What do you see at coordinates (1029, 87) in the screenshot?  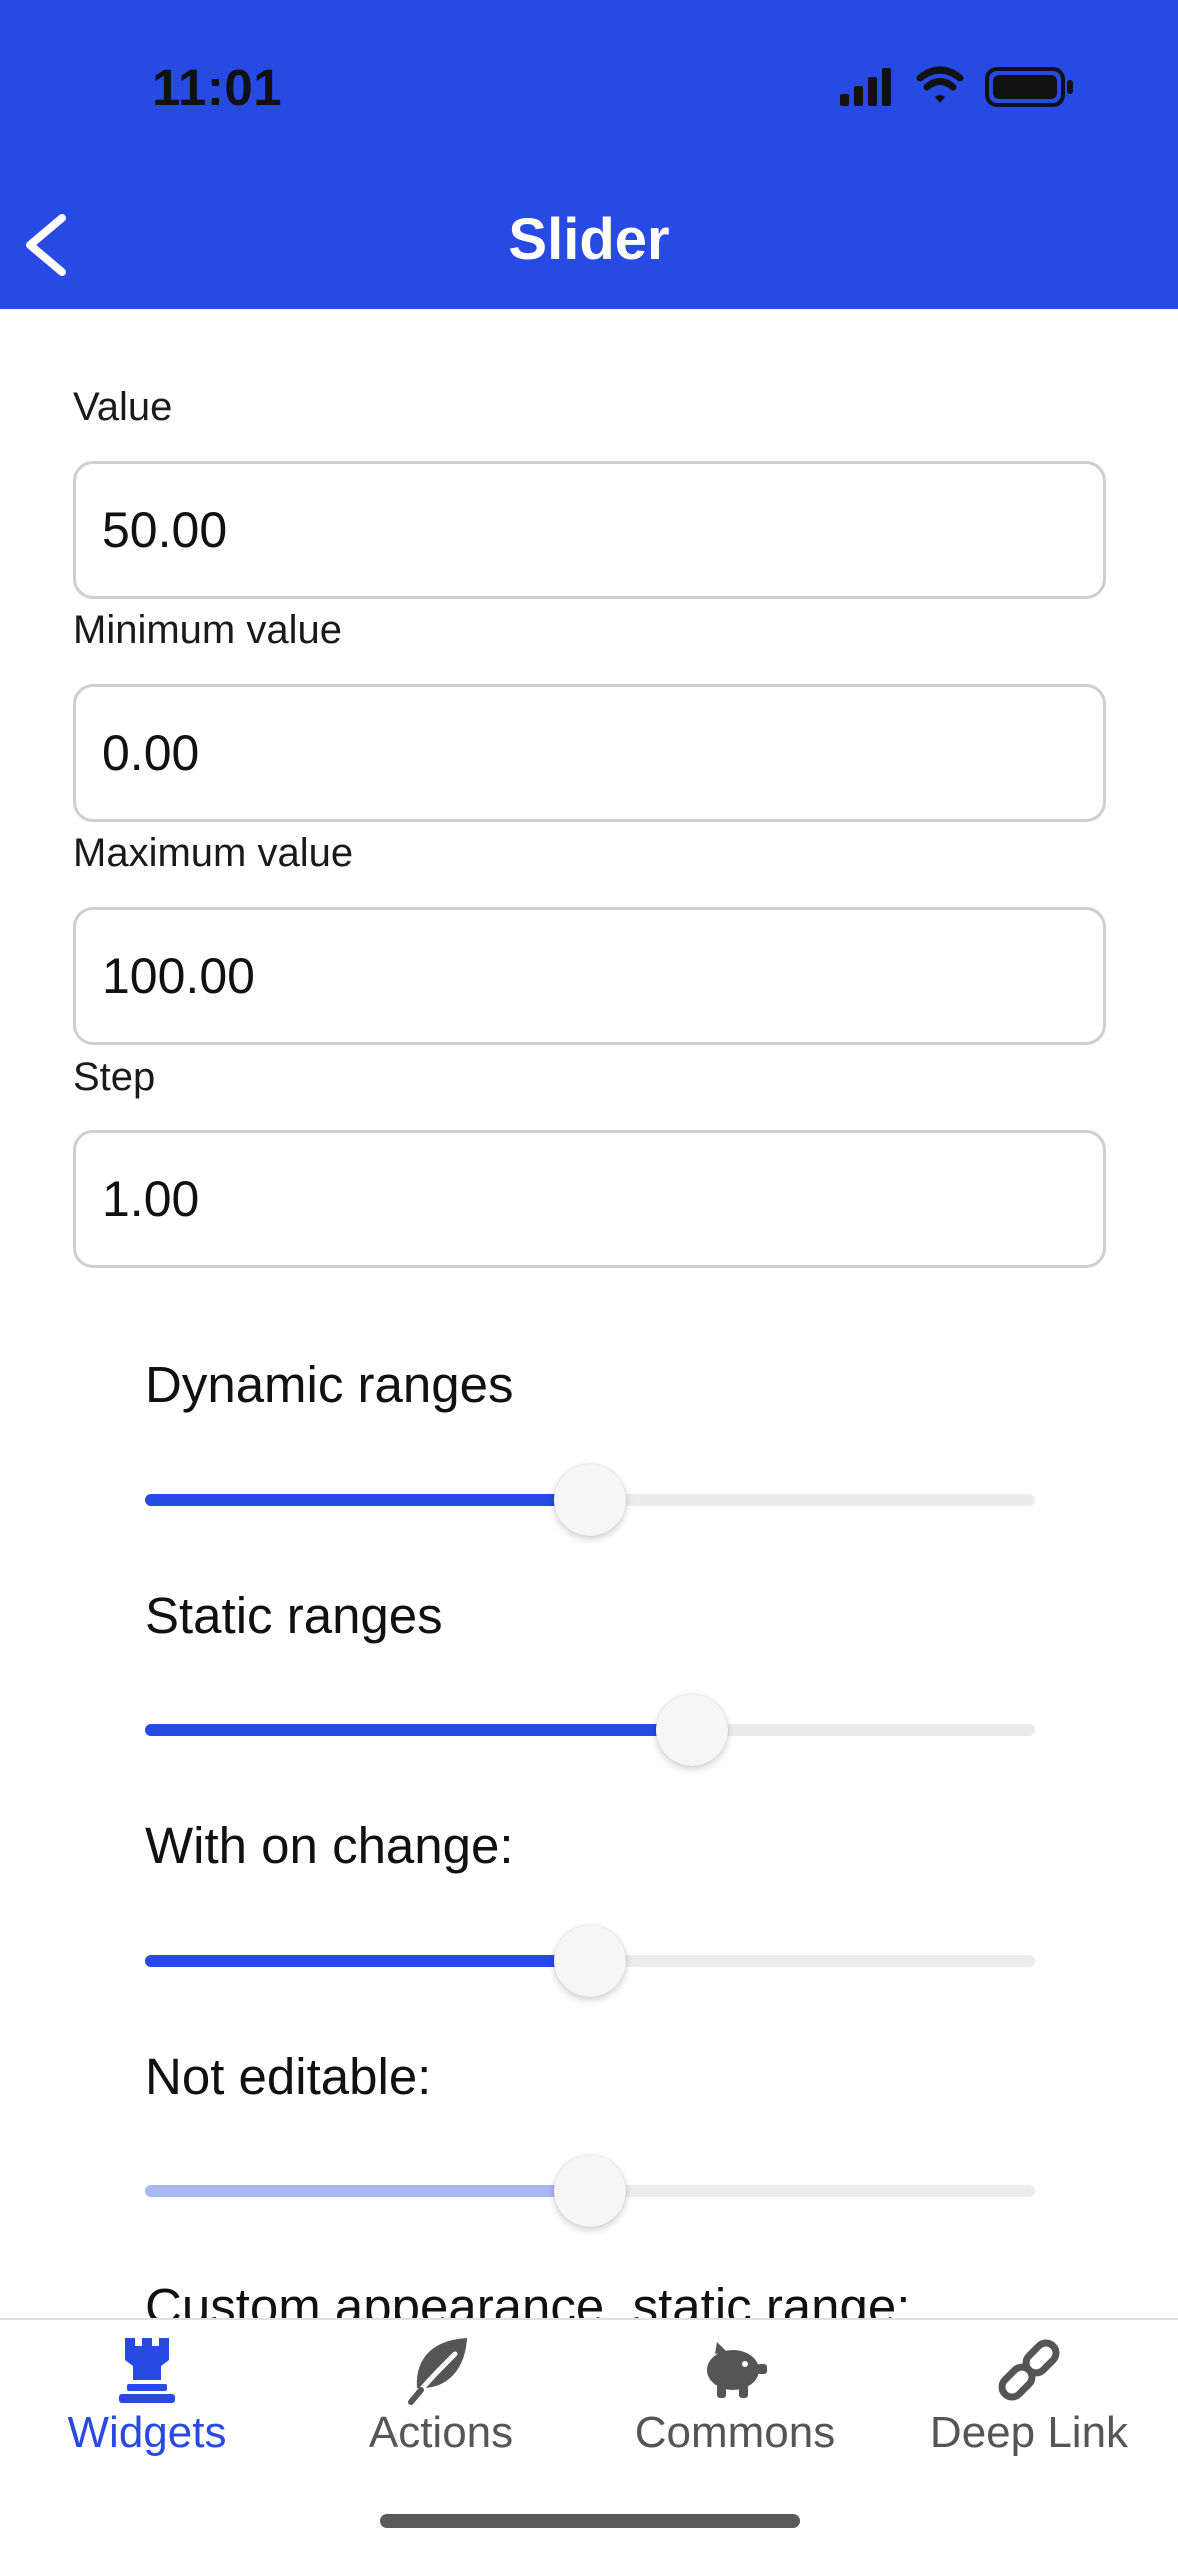 I see `battery-icon` at bounding box center [1029, 87].